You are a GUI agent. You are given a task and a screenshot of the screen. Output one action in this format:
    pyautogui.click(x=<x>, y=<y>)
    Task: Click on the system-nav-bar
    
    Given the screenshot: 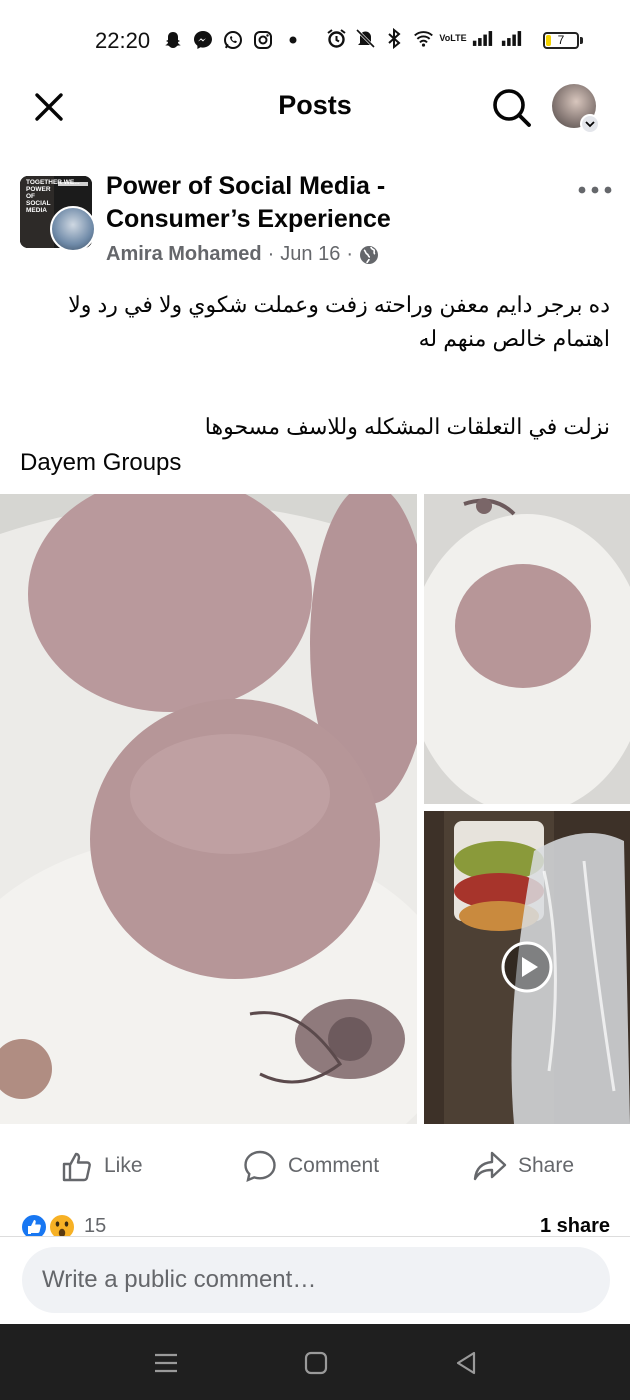 What is the action you would take?
    pyautogui.click(x=315, y=1362)
    